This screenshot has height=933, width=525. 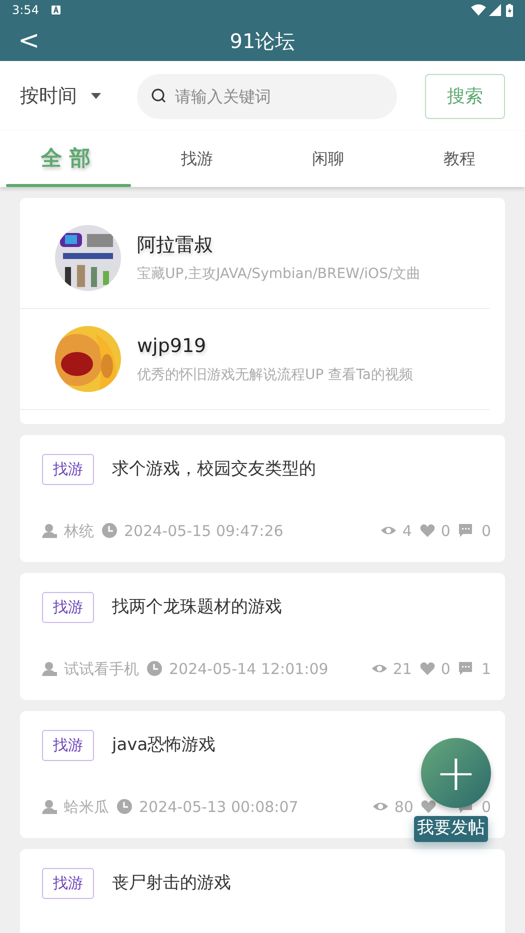 What do you see at coordinates (60, 96) in the screenshot?
I see `sort-dropdown: 按时间` at bounding box center [60, 96].